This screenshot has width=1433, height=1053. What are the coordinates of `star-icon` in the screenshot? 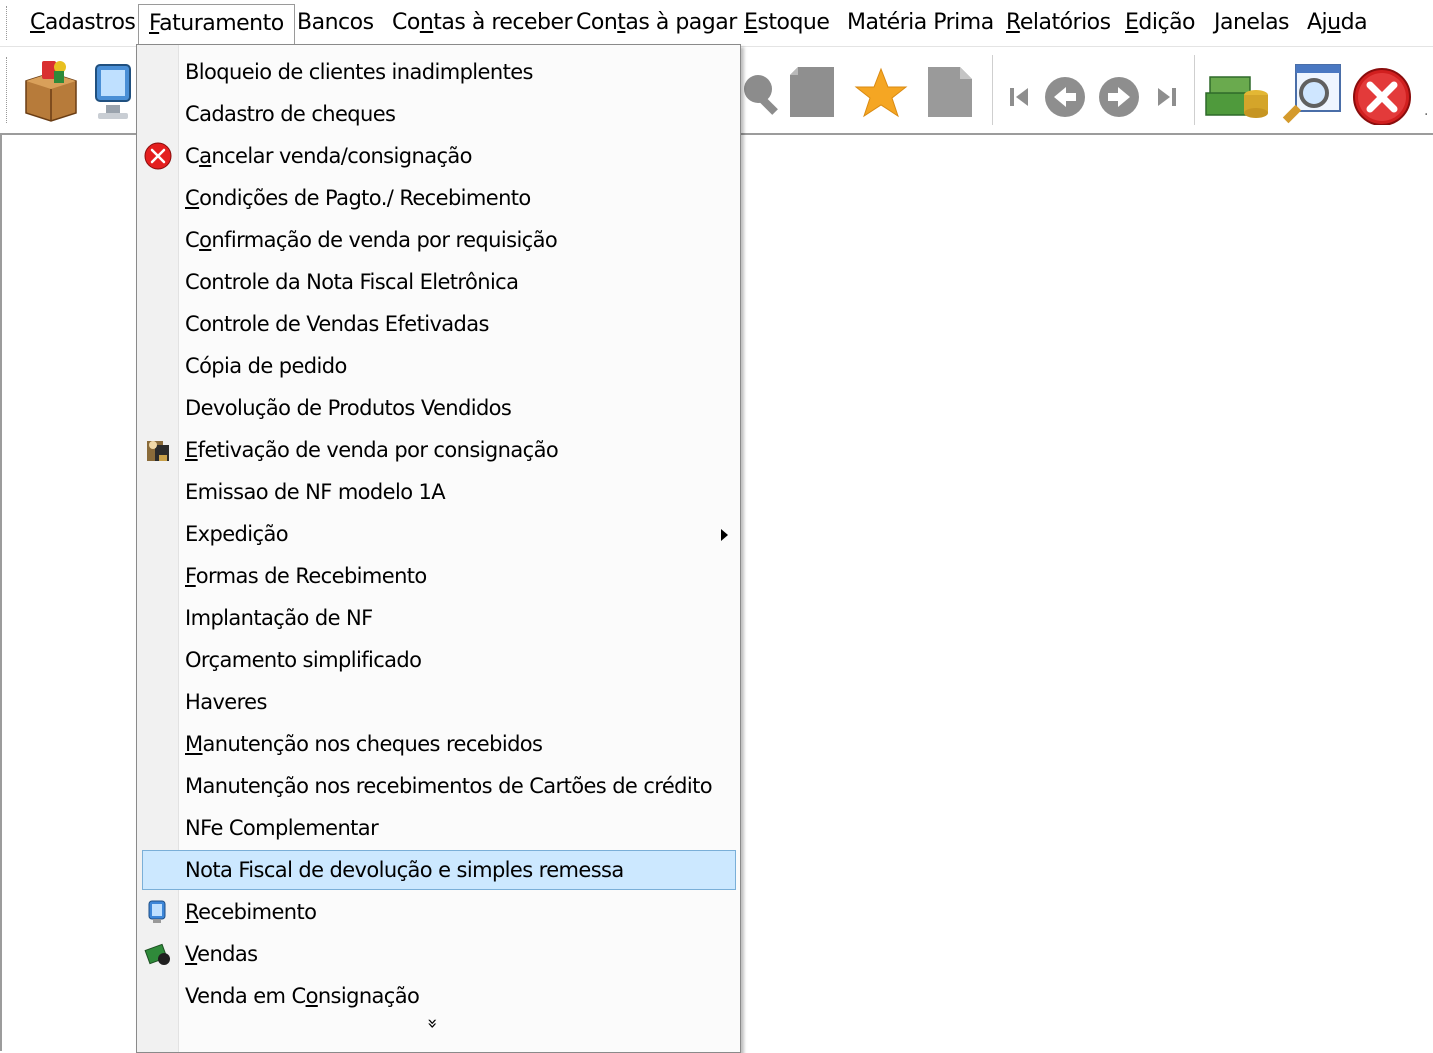 It's located at (881, 90).